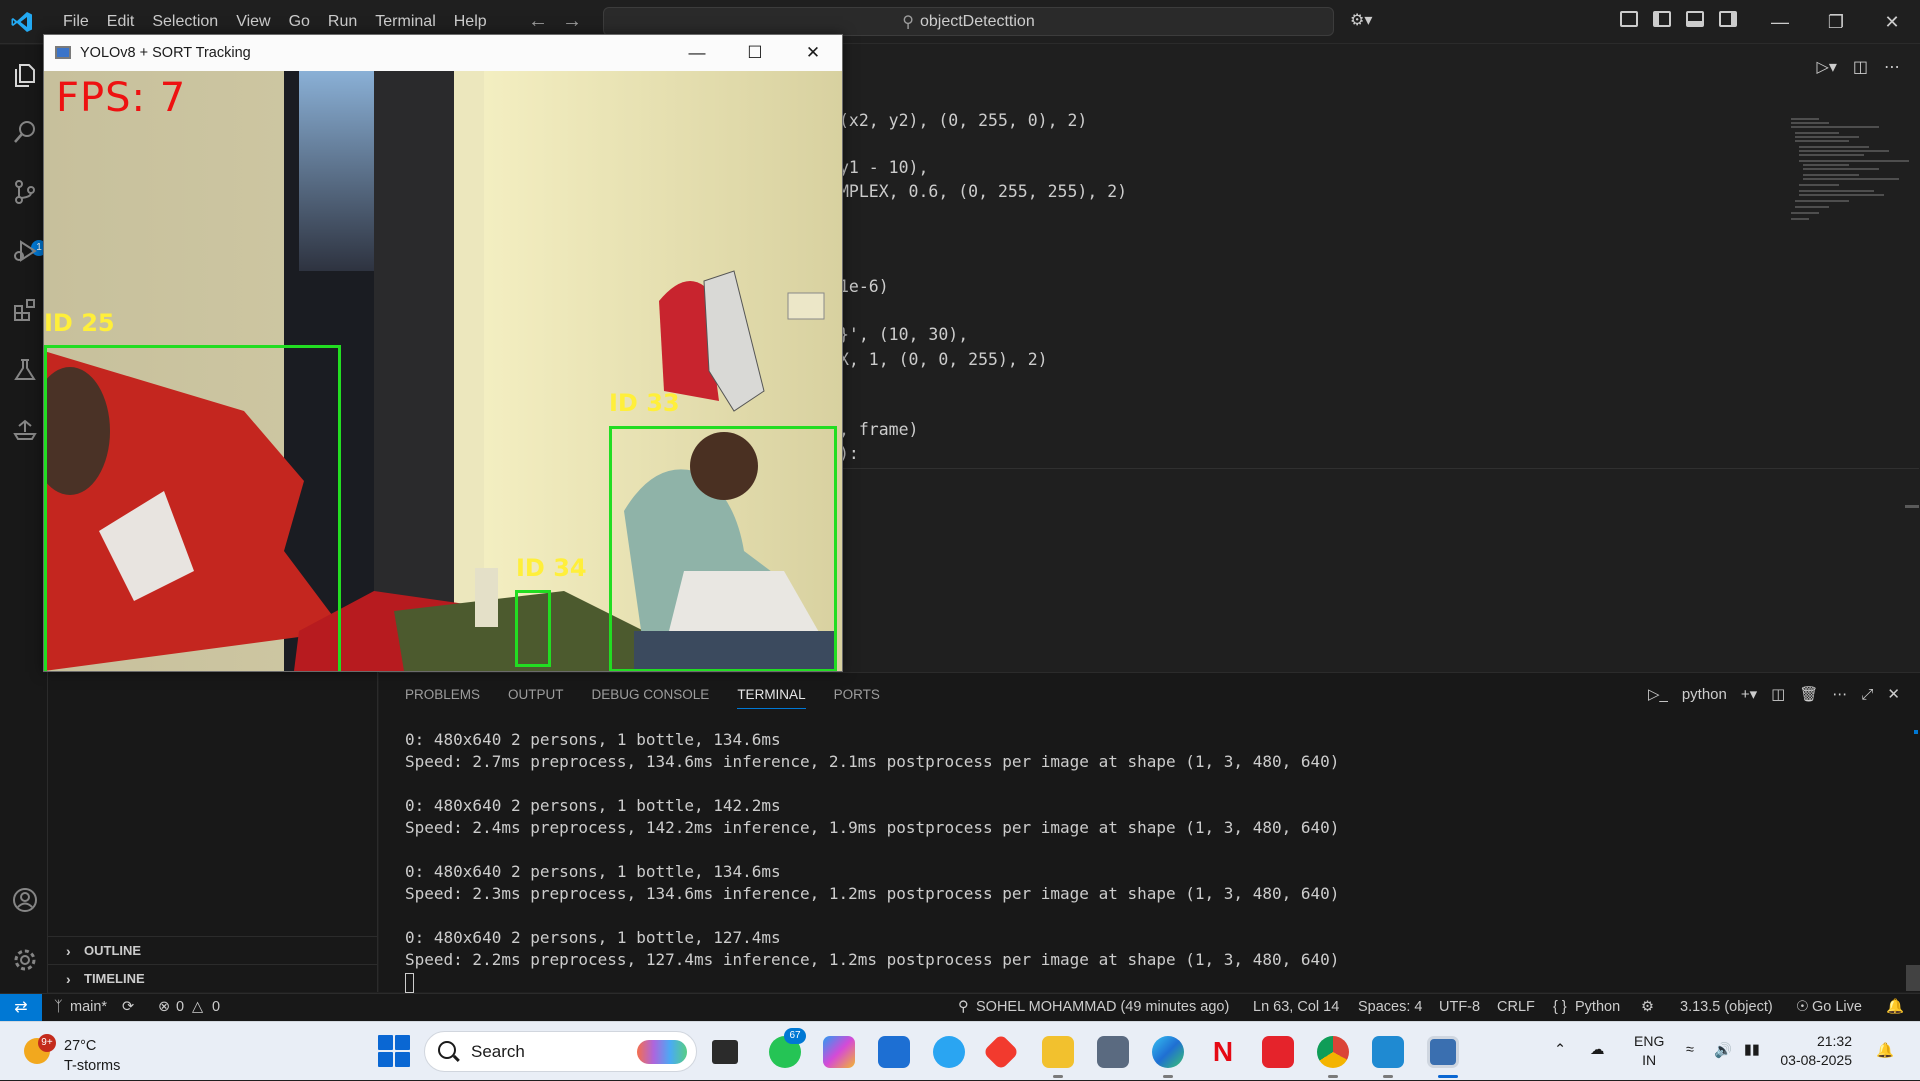  I want to click on explorer-icon, so click(25, 75).